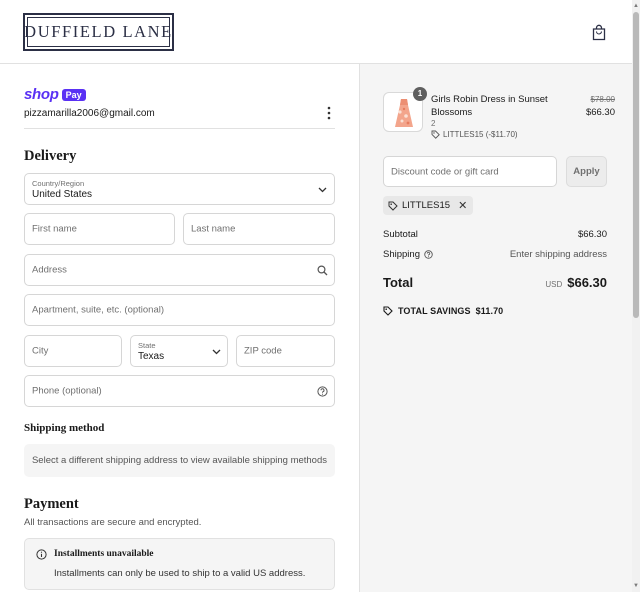 The width and height of the screenshot is (640, 592). I want to click on total-amount-group: USD $66.30, so click(576, 282).